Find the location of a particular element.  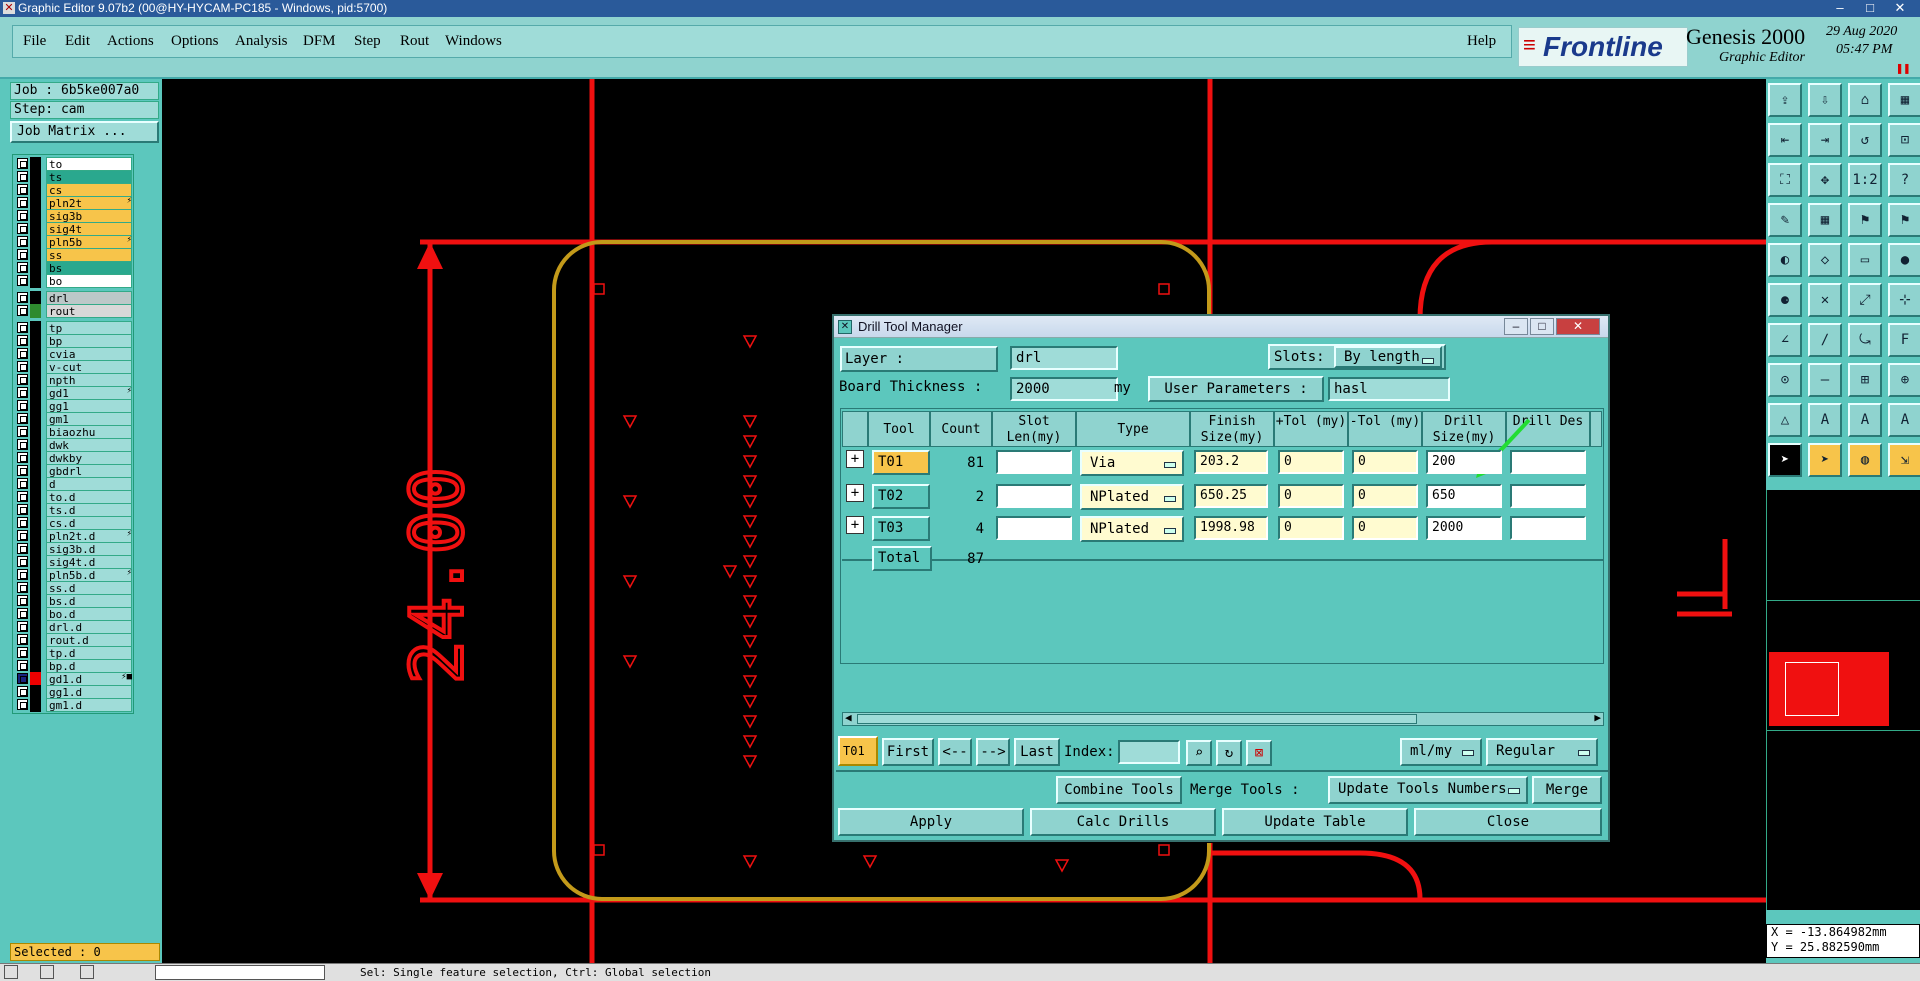

toolbar-icon-24: ⊹ is located at coordinates (1904, 300).